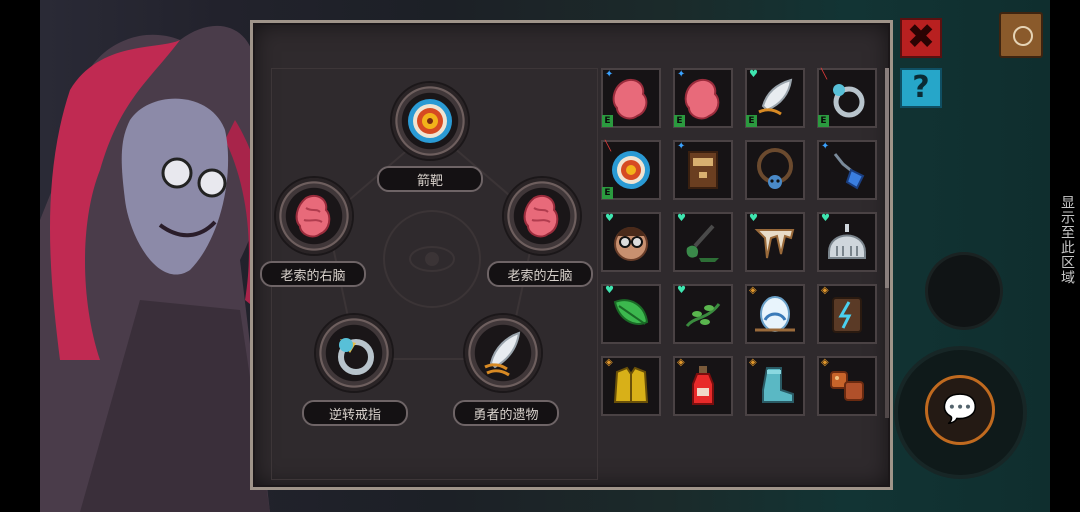 The height and width of the screenshot is (512, 1080). What do you see at coordinates (430, 179) in the screenshot?
I see `equip-label-target: 箭靶` at bounding box center [430, 179].